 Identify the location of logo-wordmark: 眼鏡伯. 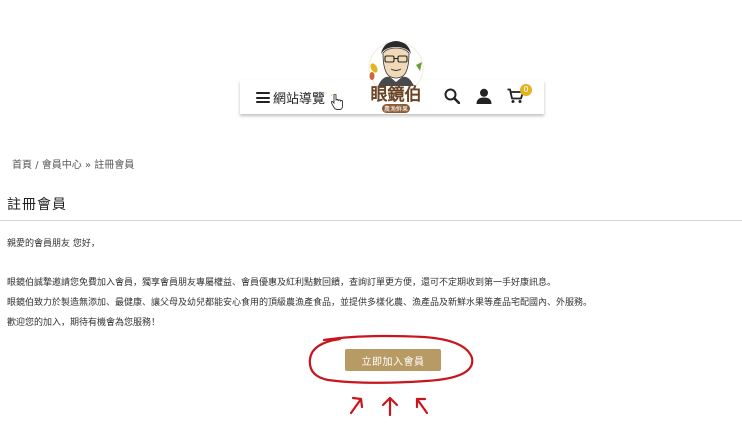
(396, 94).